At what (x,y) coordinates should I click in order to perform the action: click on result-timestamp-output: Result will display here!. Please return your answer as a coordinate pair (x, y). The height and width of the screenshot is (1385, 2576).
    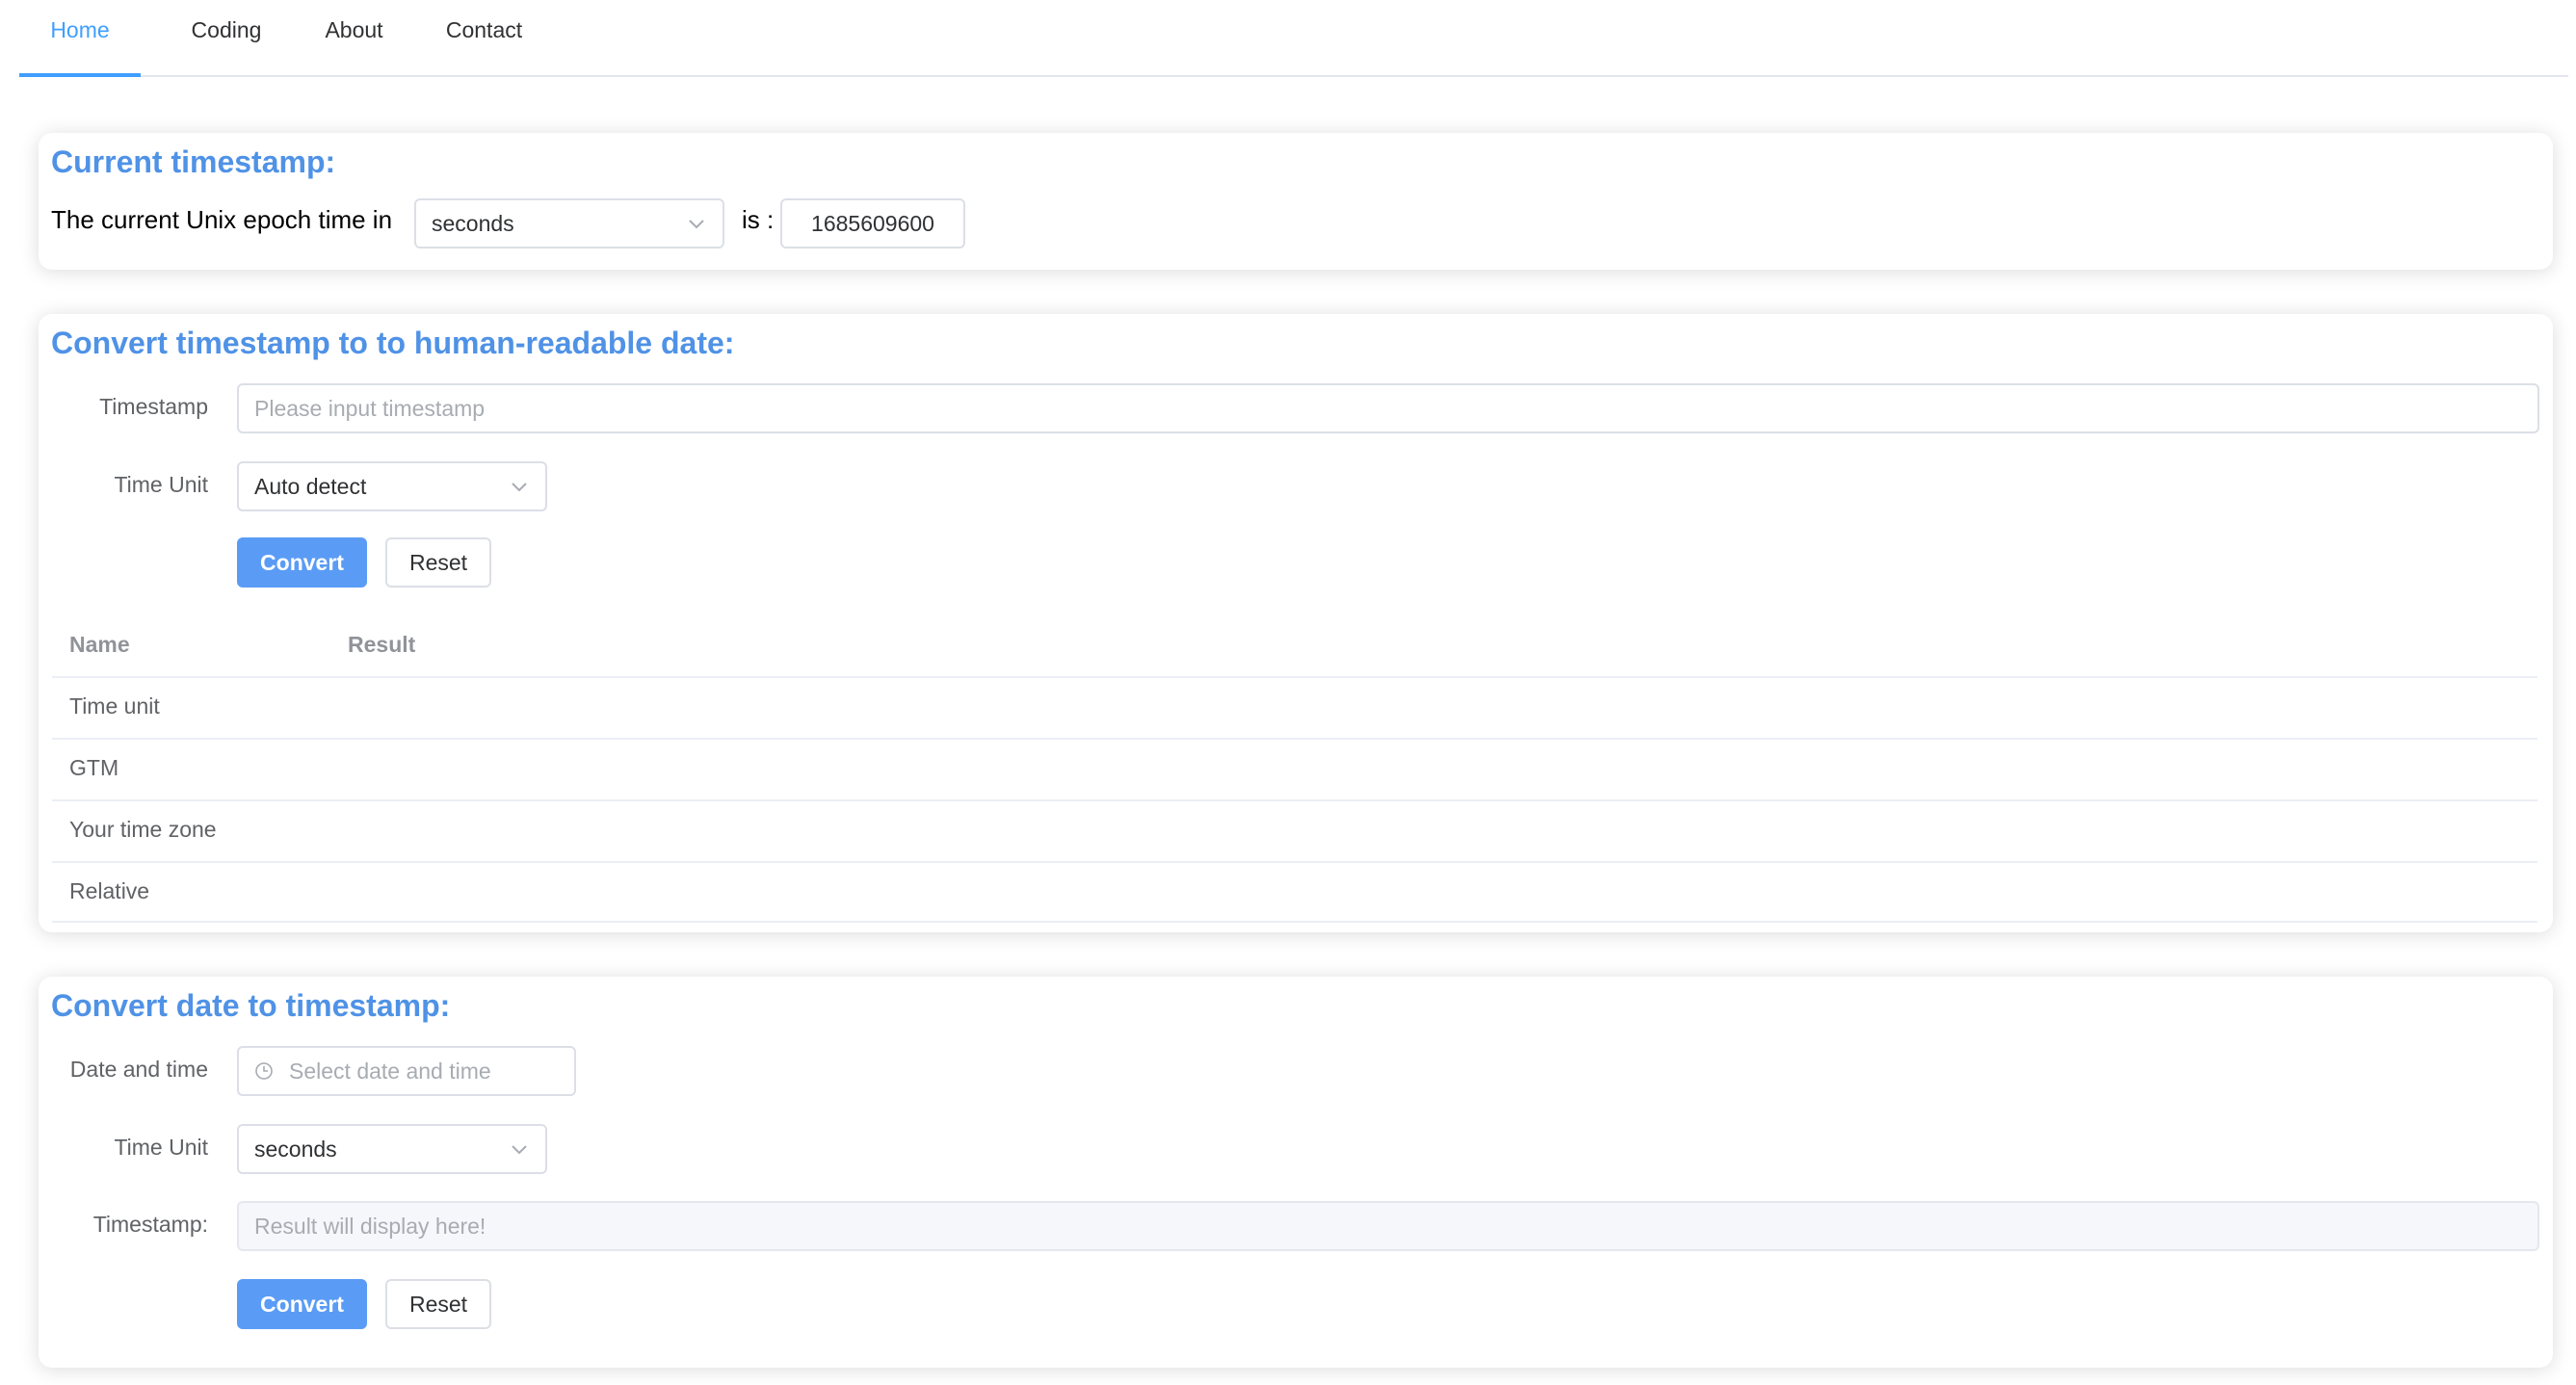
    Looking at the image, I should click on (1388, 1226).